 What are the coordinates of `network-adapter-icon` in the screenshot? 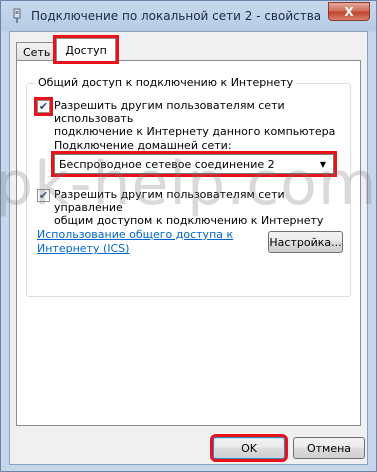 It's located at (17, 15).